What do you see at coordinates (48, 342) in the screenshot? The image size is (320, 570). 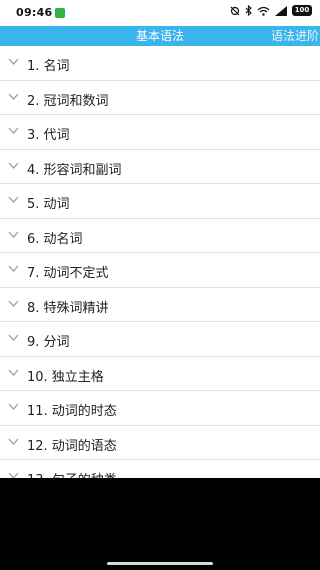 I see `chapter-label: 9. 分词` at bounding box center [48, 342].